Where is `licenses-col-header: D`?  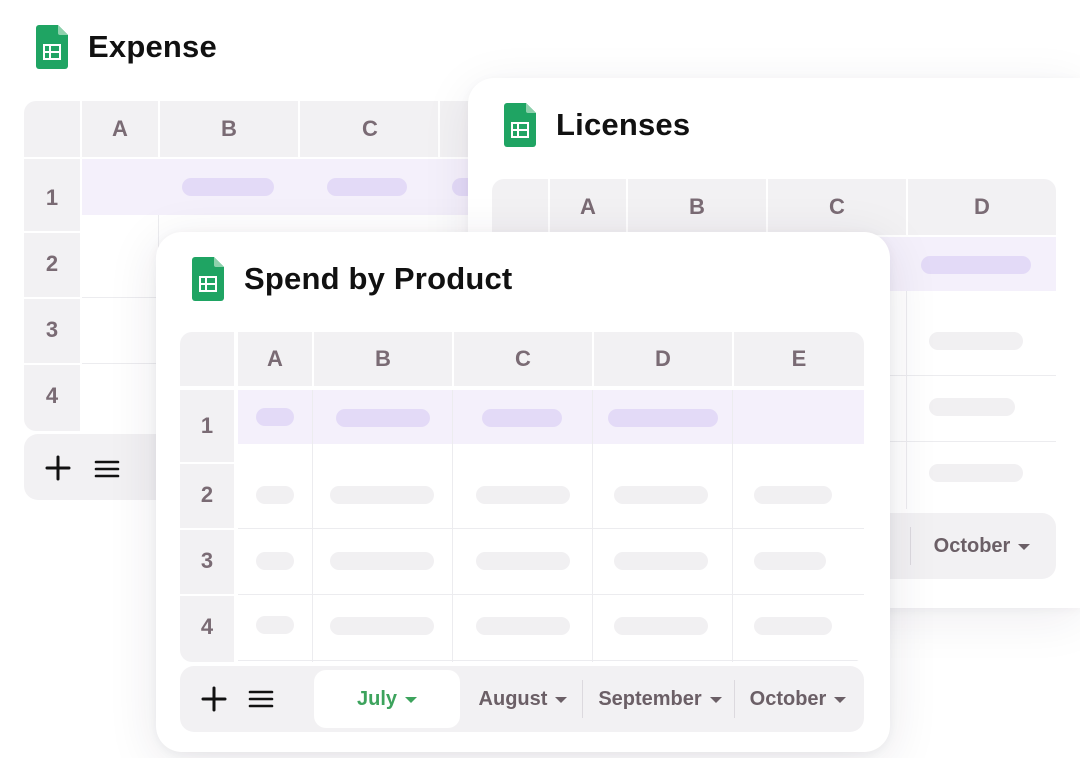
licenses-col-header: D is located at coordinates (982, 207).